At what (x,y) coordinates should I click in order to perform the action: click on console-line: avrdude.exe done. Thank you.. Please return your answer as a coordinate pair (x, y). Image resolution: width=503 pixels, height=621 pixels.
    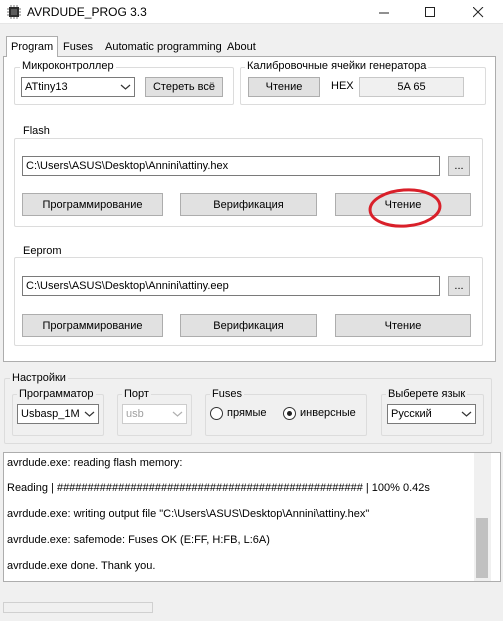
    Looking at the image, I should click on (81, 566).